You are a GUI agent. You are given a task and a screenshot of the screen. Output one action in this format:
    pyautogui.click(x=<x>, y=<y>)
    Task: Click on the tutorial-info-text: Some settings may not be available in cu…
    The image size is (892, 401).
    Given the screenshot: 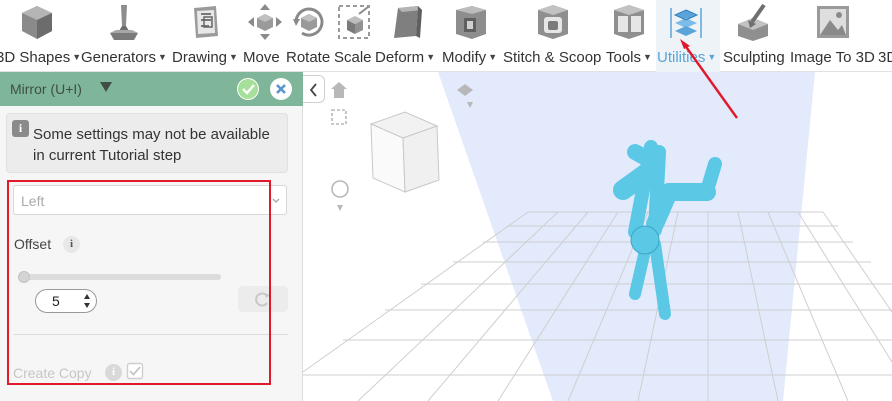 What is the action you would take?
    pyautogui.click(x=151, y=145)
    